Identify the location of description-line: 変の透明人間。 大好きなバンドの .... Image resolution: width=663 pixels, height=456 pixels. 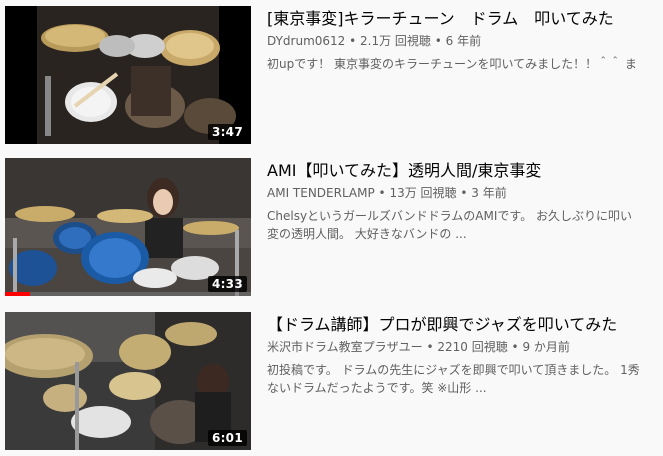
(367, 234).